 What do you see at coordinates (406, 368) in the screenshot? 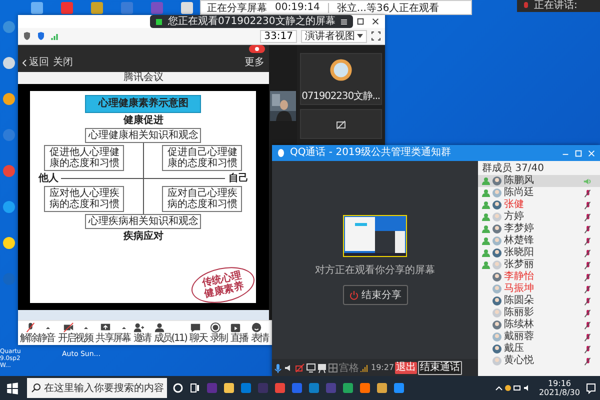
I see `call-button: 退出` at bounding box center [406, 368].